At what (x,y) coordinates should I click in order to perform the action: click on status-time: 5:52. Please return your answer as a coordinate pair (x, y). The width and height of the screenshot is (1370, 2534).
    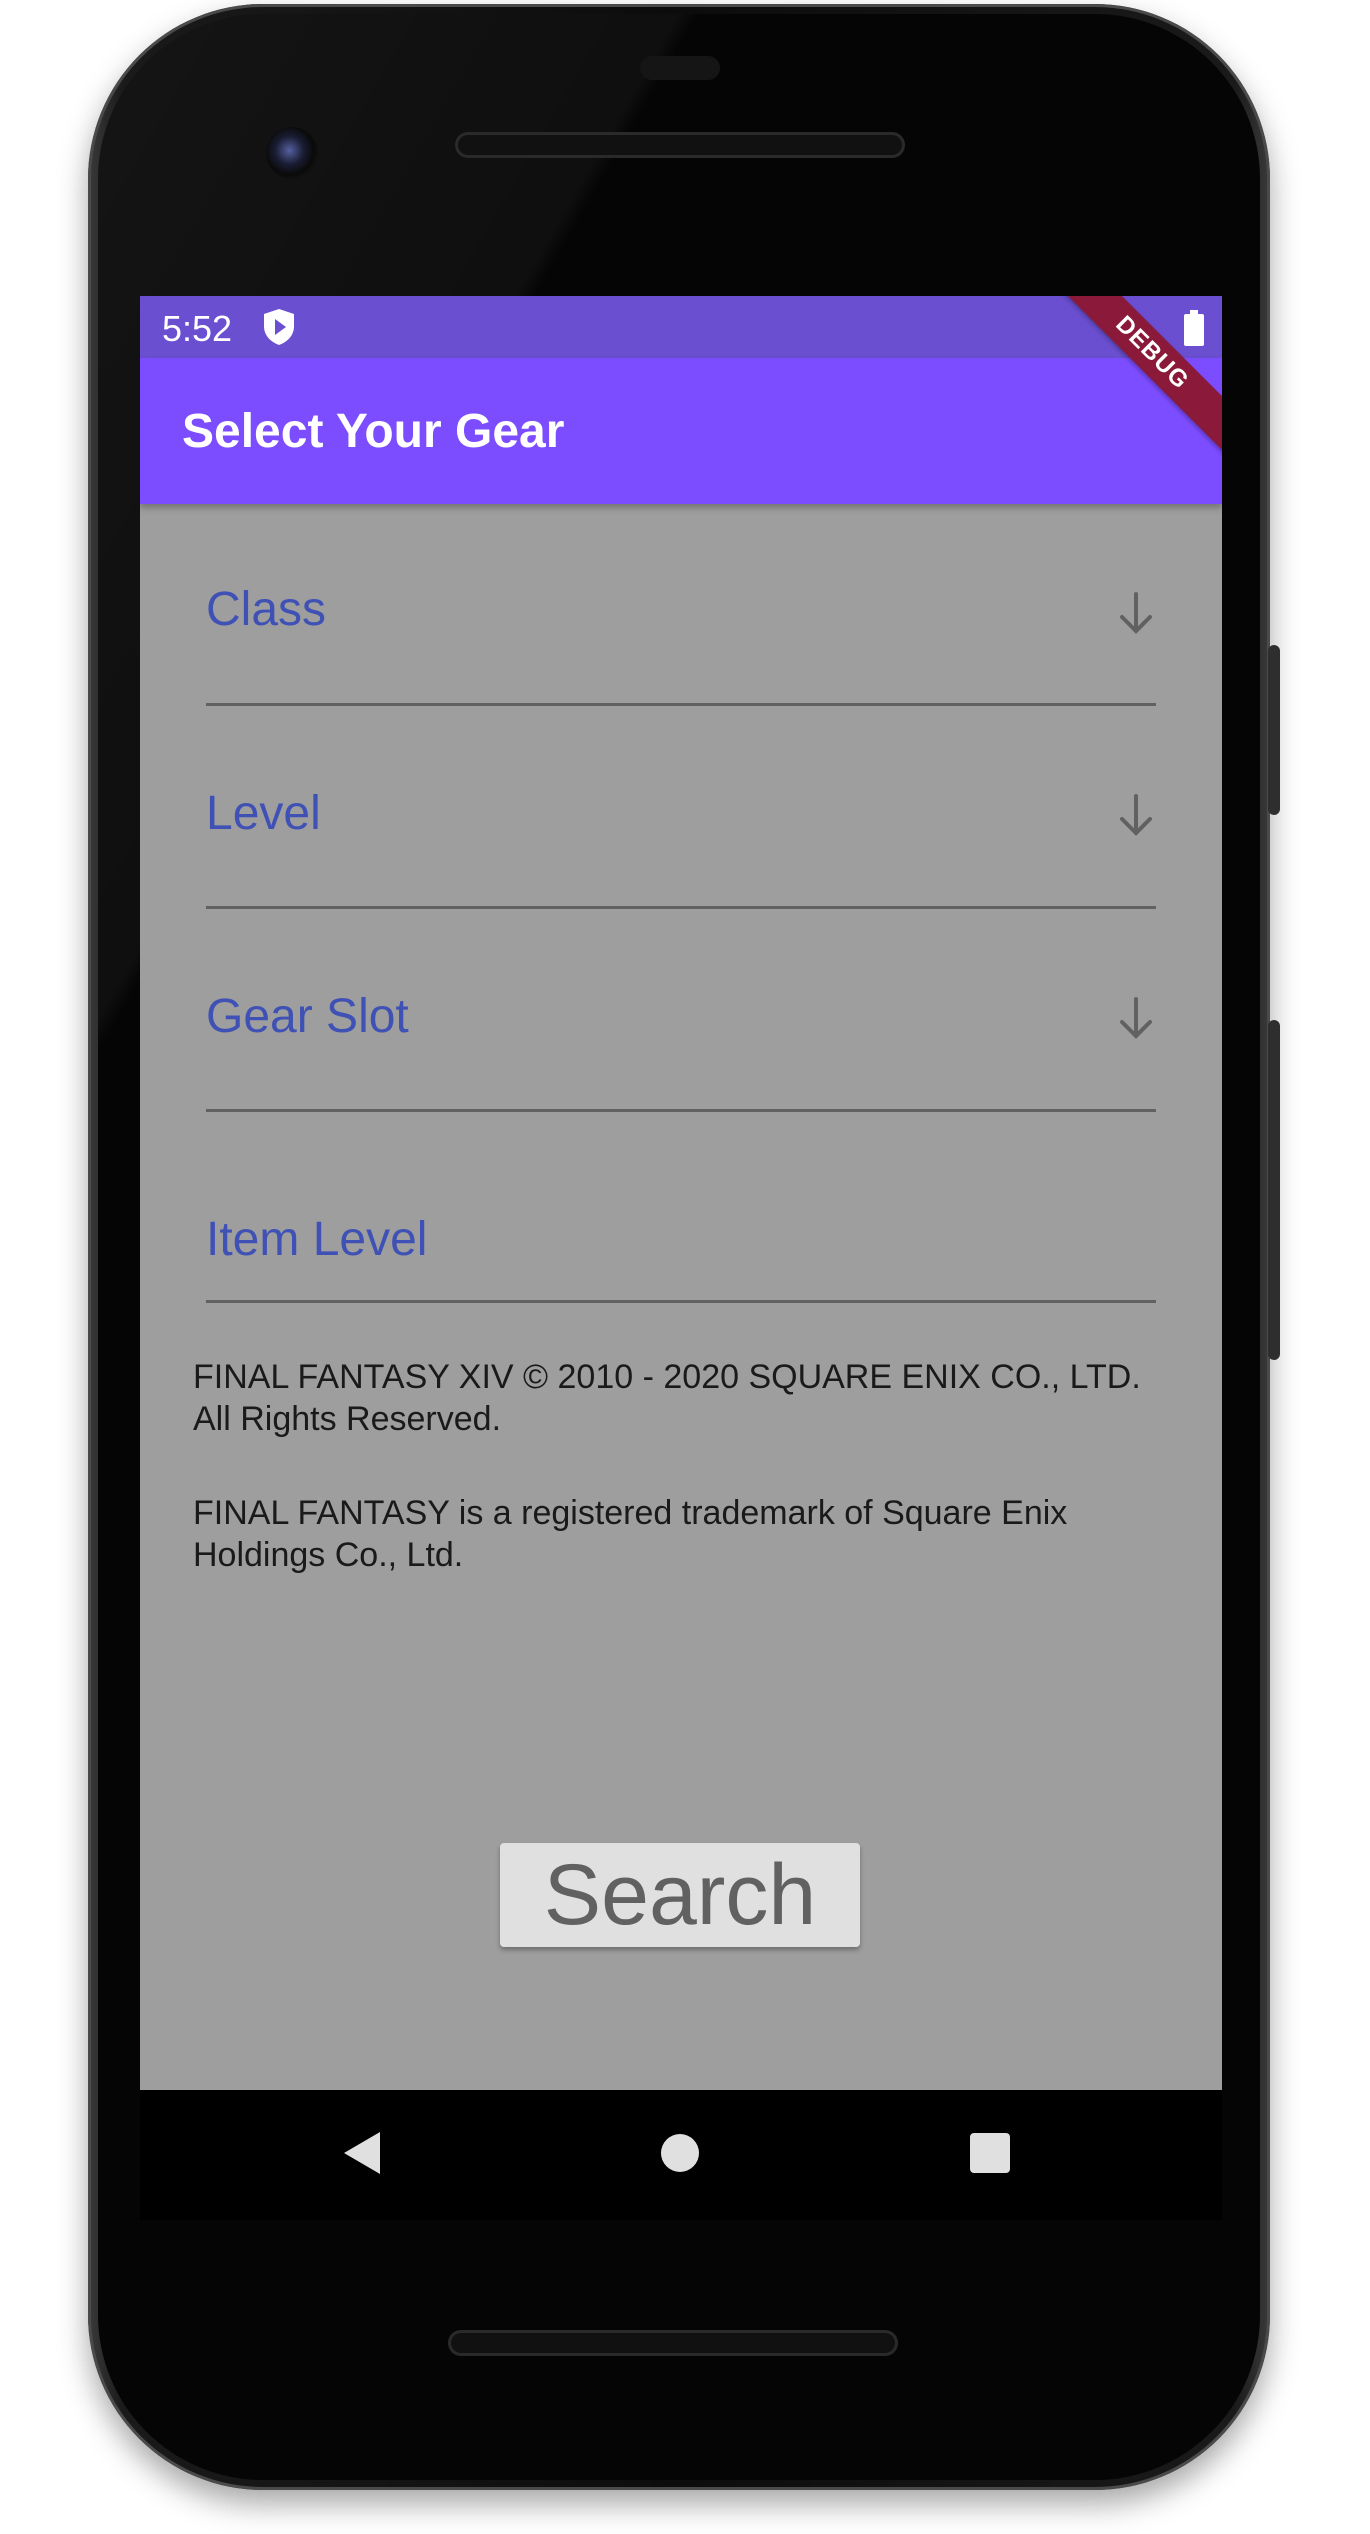
    Looking at the image, I should click on (197, 328).